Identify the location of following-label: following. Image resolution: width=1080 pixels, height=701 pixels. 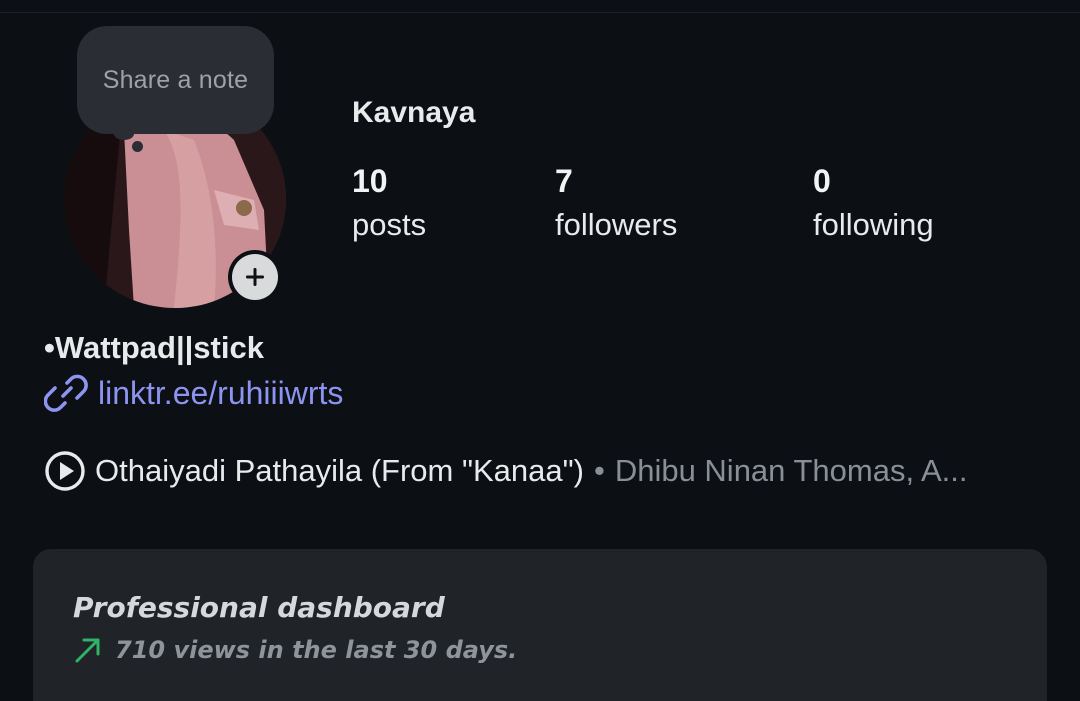
(873, 224).